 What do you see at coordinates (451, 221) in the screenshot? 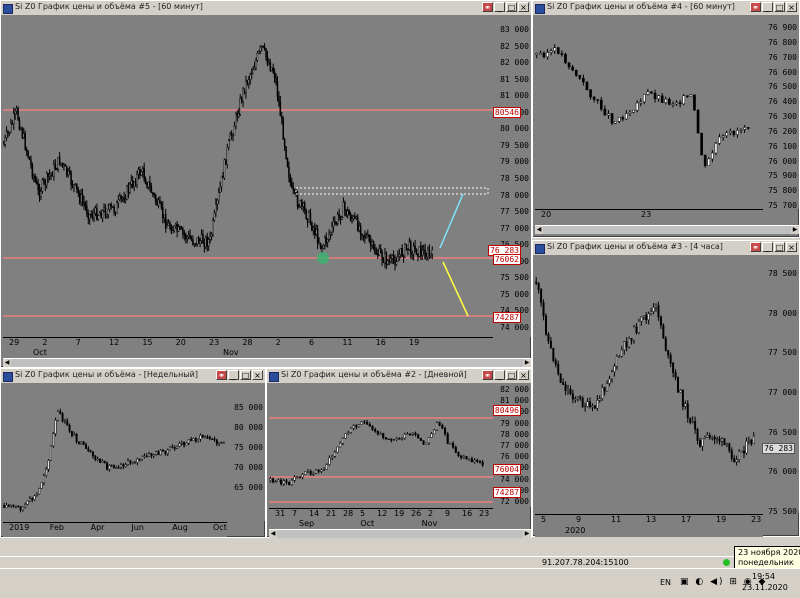
I see `cyan-trendline` at bounding box center [451, 221].